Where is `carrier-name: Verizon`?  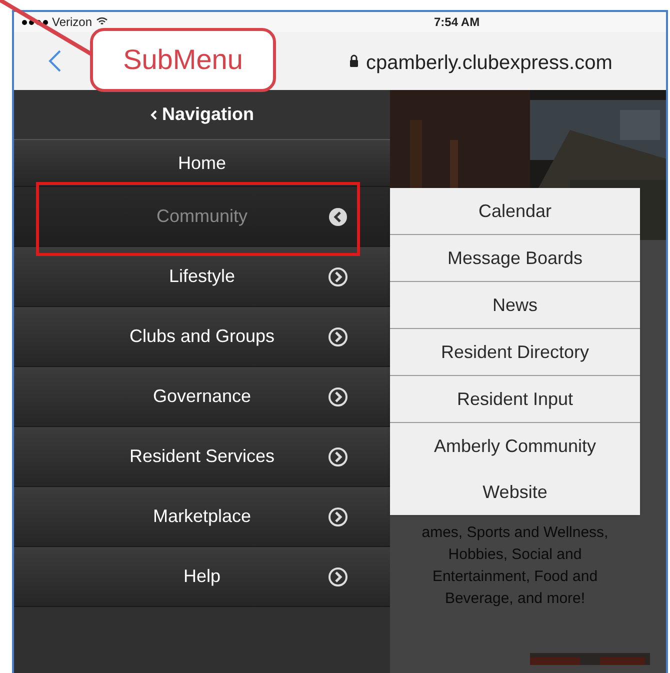
carrier-name: Verizon is located at coordinates (72, 22).